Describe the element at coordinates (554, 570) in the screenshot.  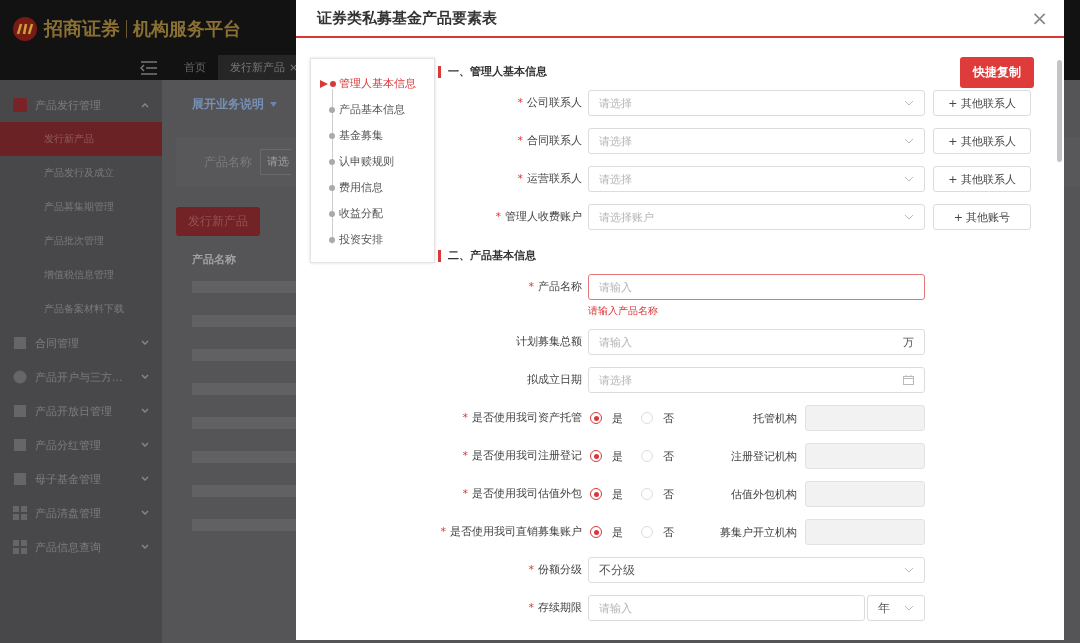
I see `field-label: * 份额分级` at that location.